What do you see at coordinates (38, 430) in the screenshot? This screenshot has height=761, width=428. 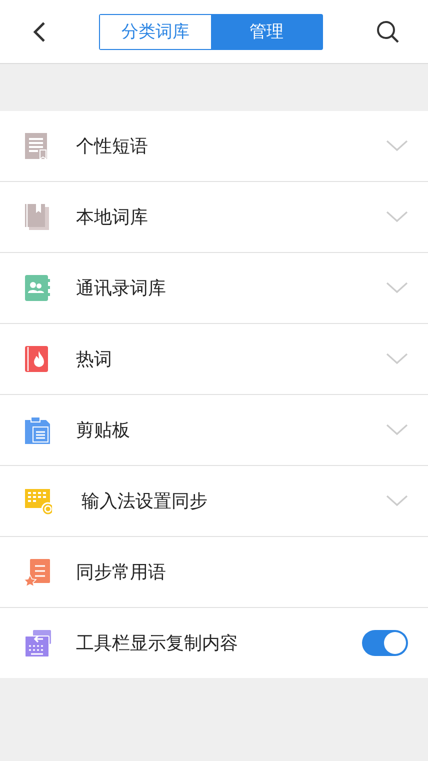 I see `clipboard-icon` at bounding box center [38, 430].